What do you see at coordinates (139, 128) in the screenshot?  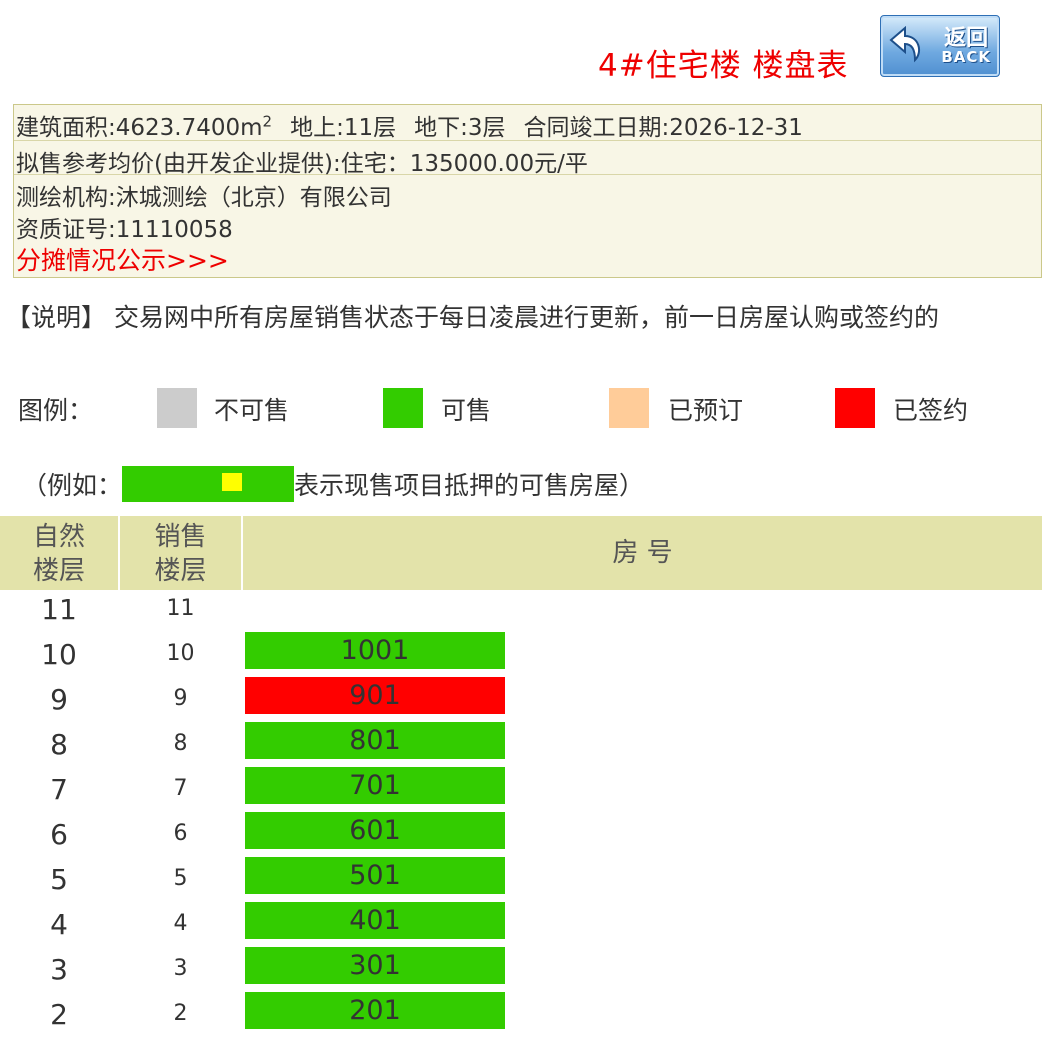 I see `area-text: 建筑面积:4623.7400m` at bounding box center [139, 128].